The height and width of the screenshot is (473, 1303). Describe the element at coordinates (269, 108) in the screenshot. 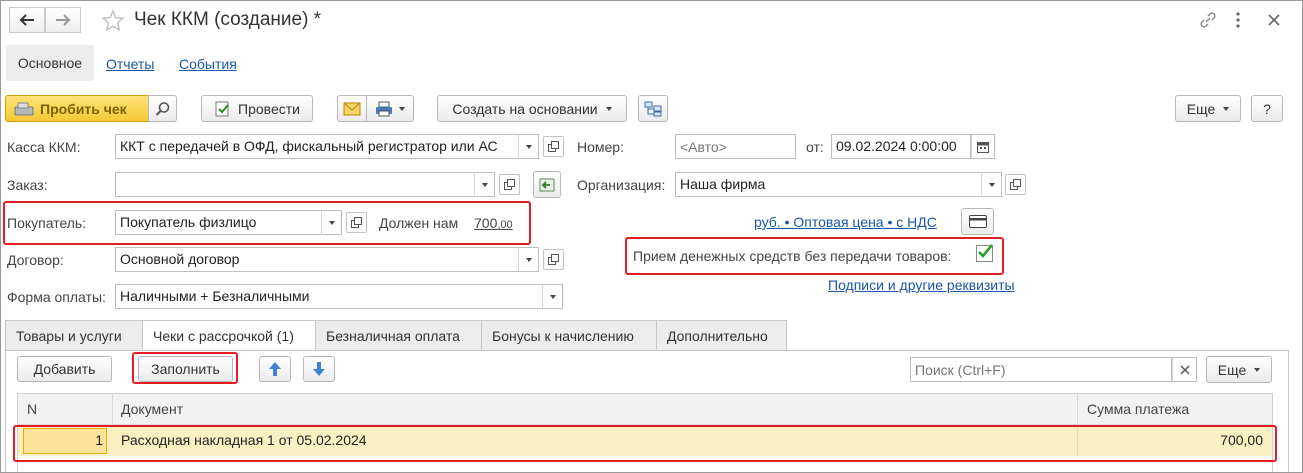

I see `post-label: Провести` at that location.